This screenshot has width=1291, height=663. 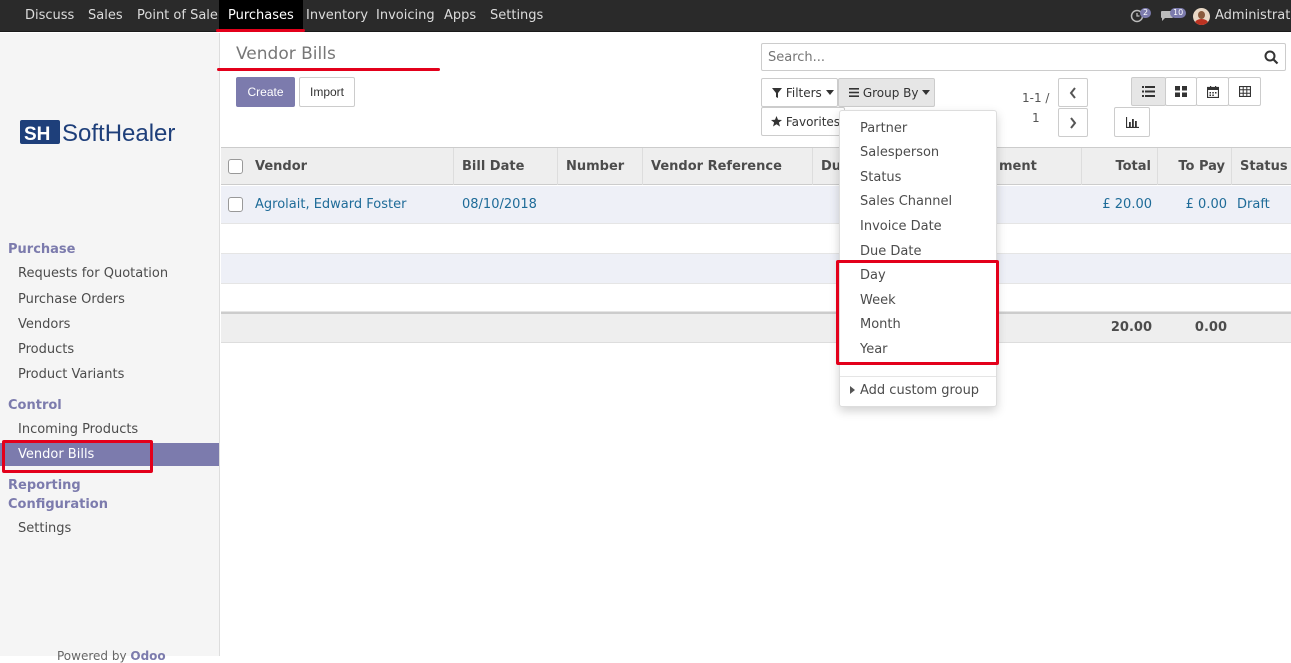 I want to click on column-number: Number, so click(x=600, y=166).